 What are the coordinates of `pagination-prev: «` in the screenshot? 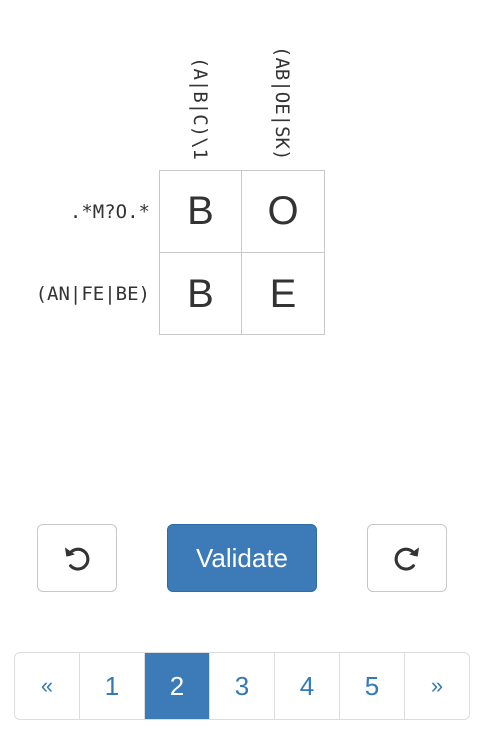 It's located at (47, 686).